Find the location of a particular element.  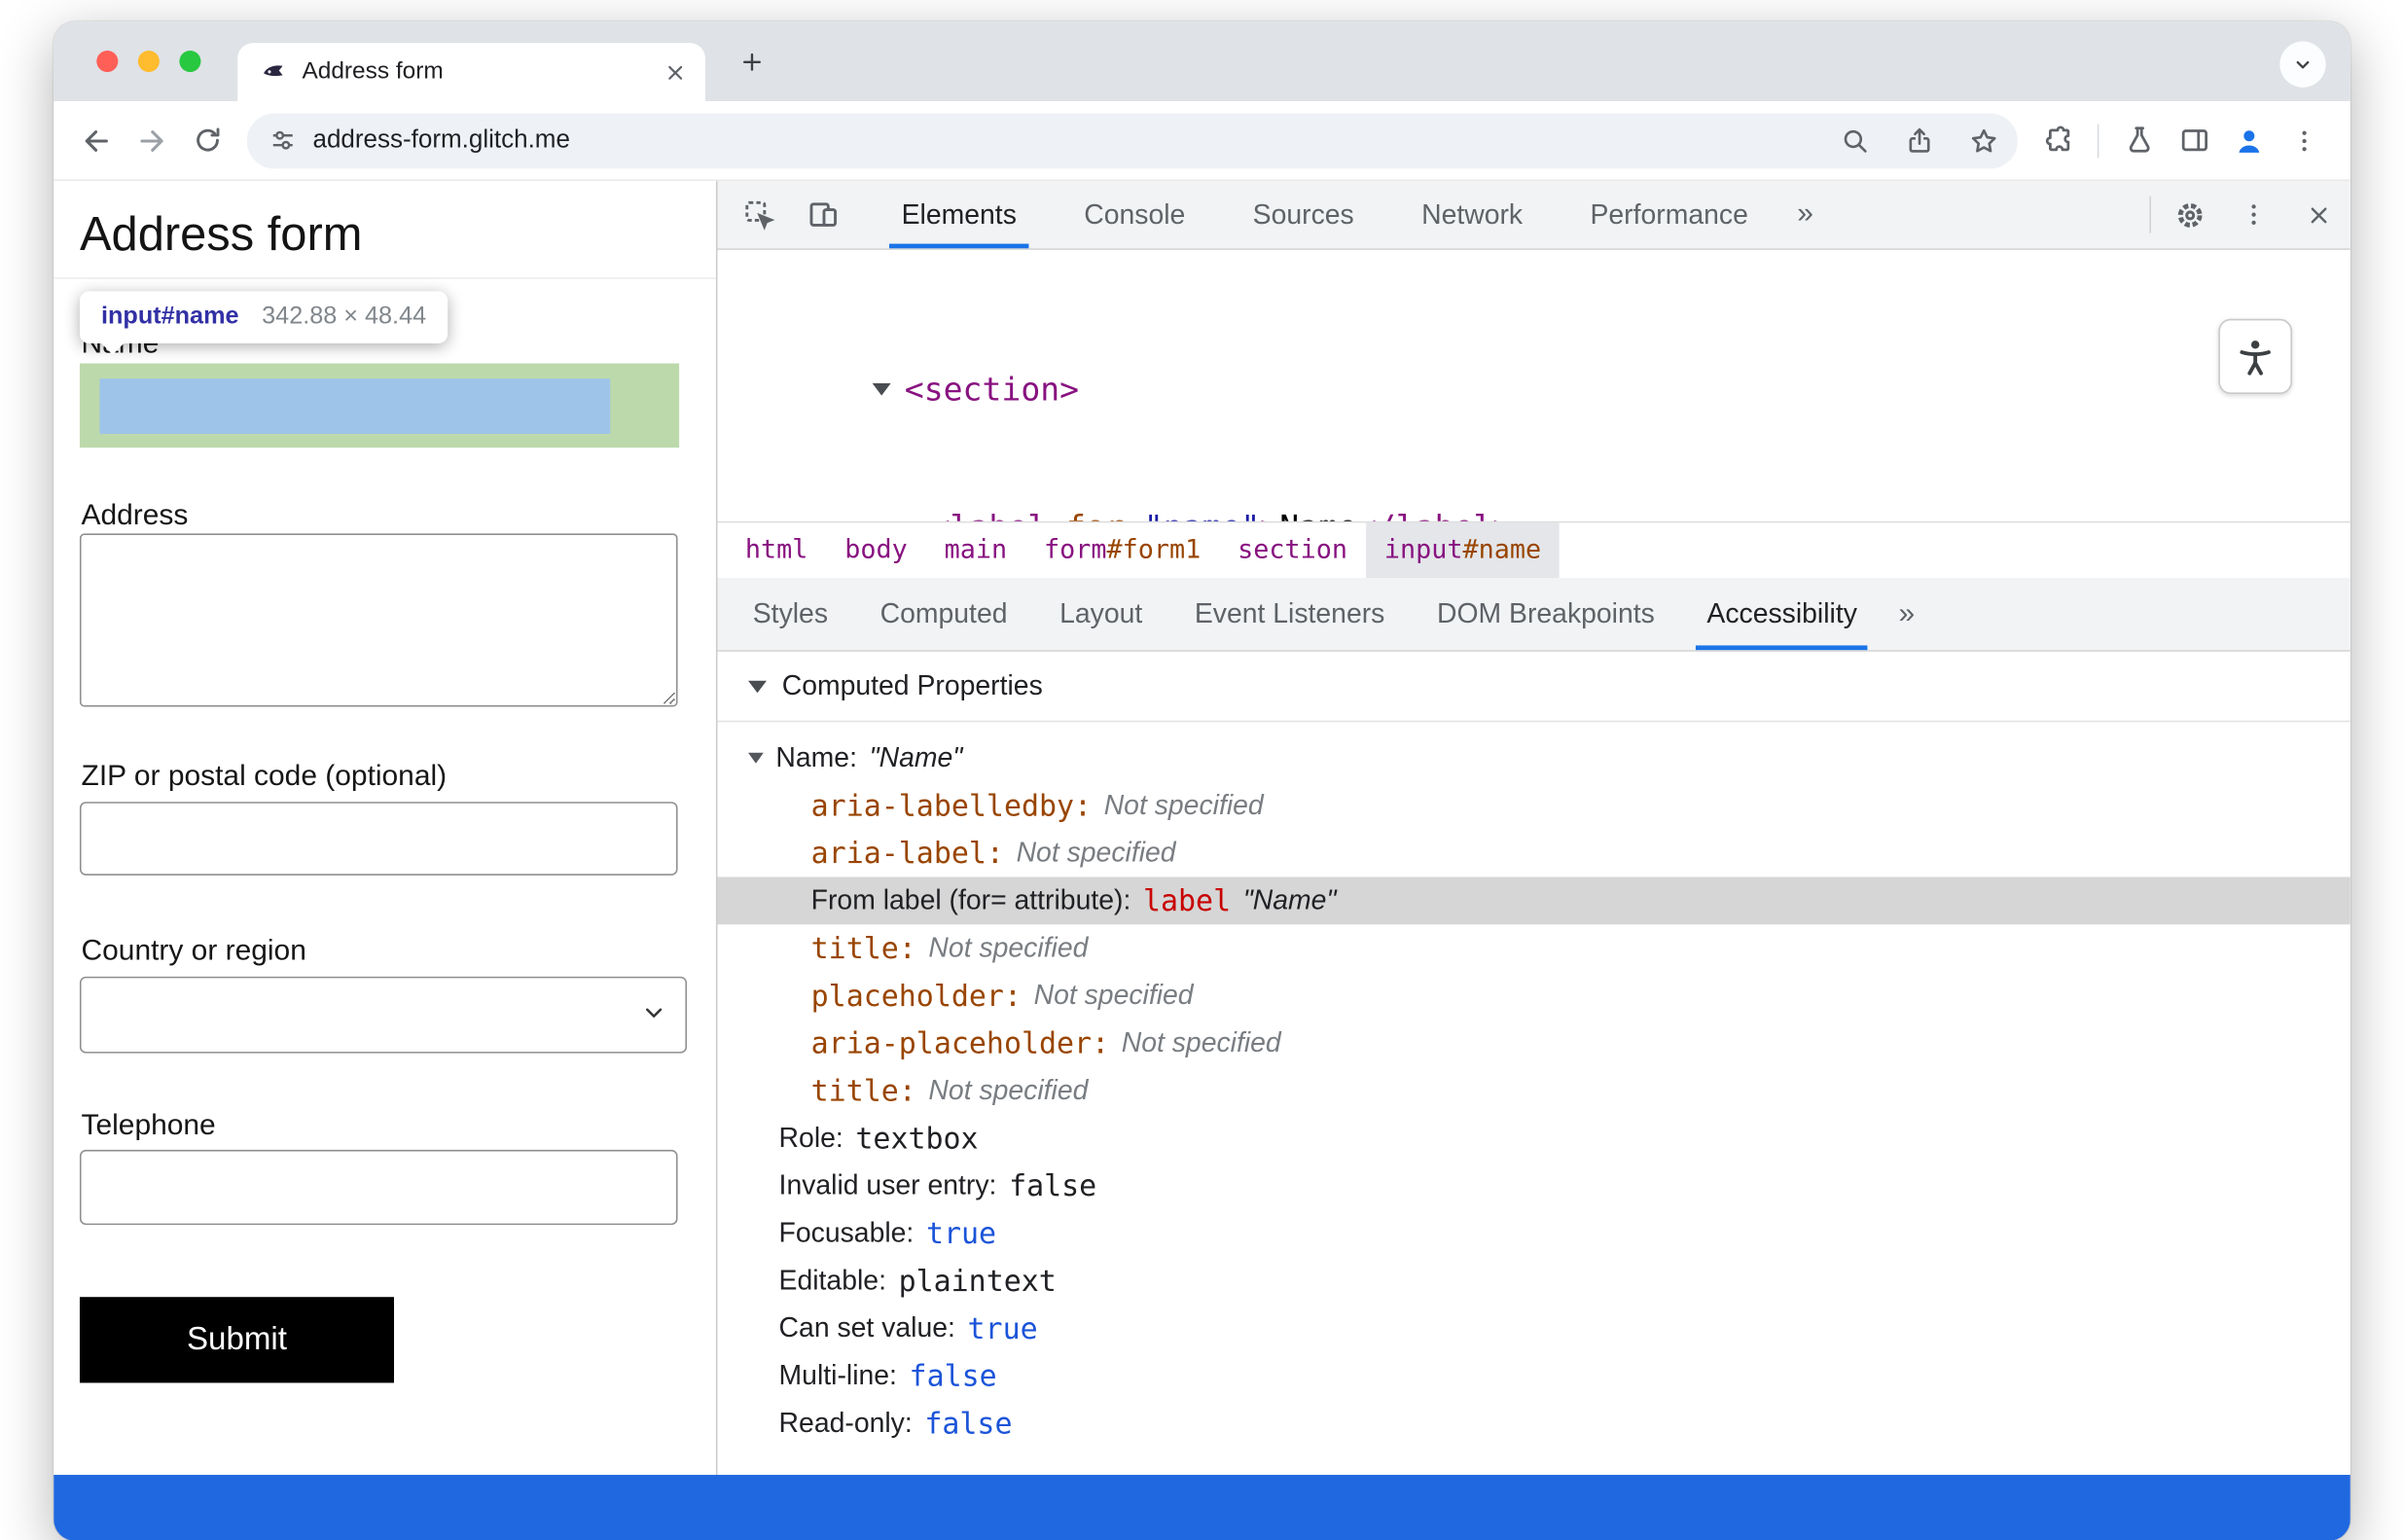

tree-line-section-open: <section> is located at coordinates (1534, 389).